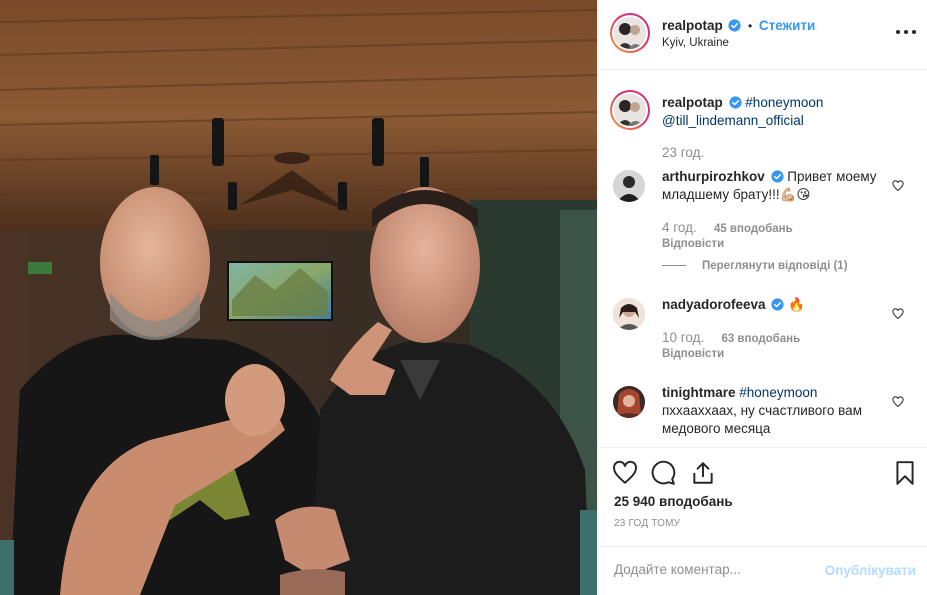  Describe the element at coordinates (673, 501) in the screenshot. I see `likes-count: 25 940 вподобань` at that location.